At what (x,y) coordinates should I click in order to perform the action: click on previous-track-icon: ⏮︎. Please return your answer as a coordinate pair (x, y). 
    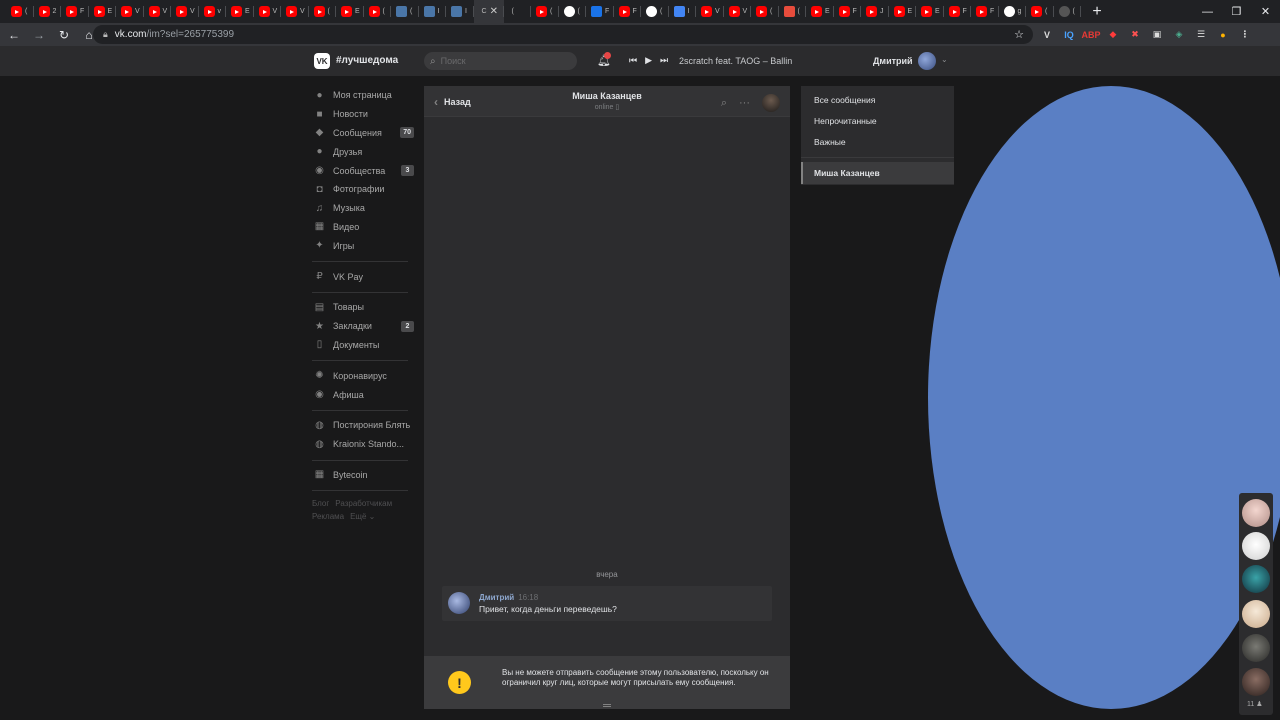
    Looking at the image, I should click on (633, 60).